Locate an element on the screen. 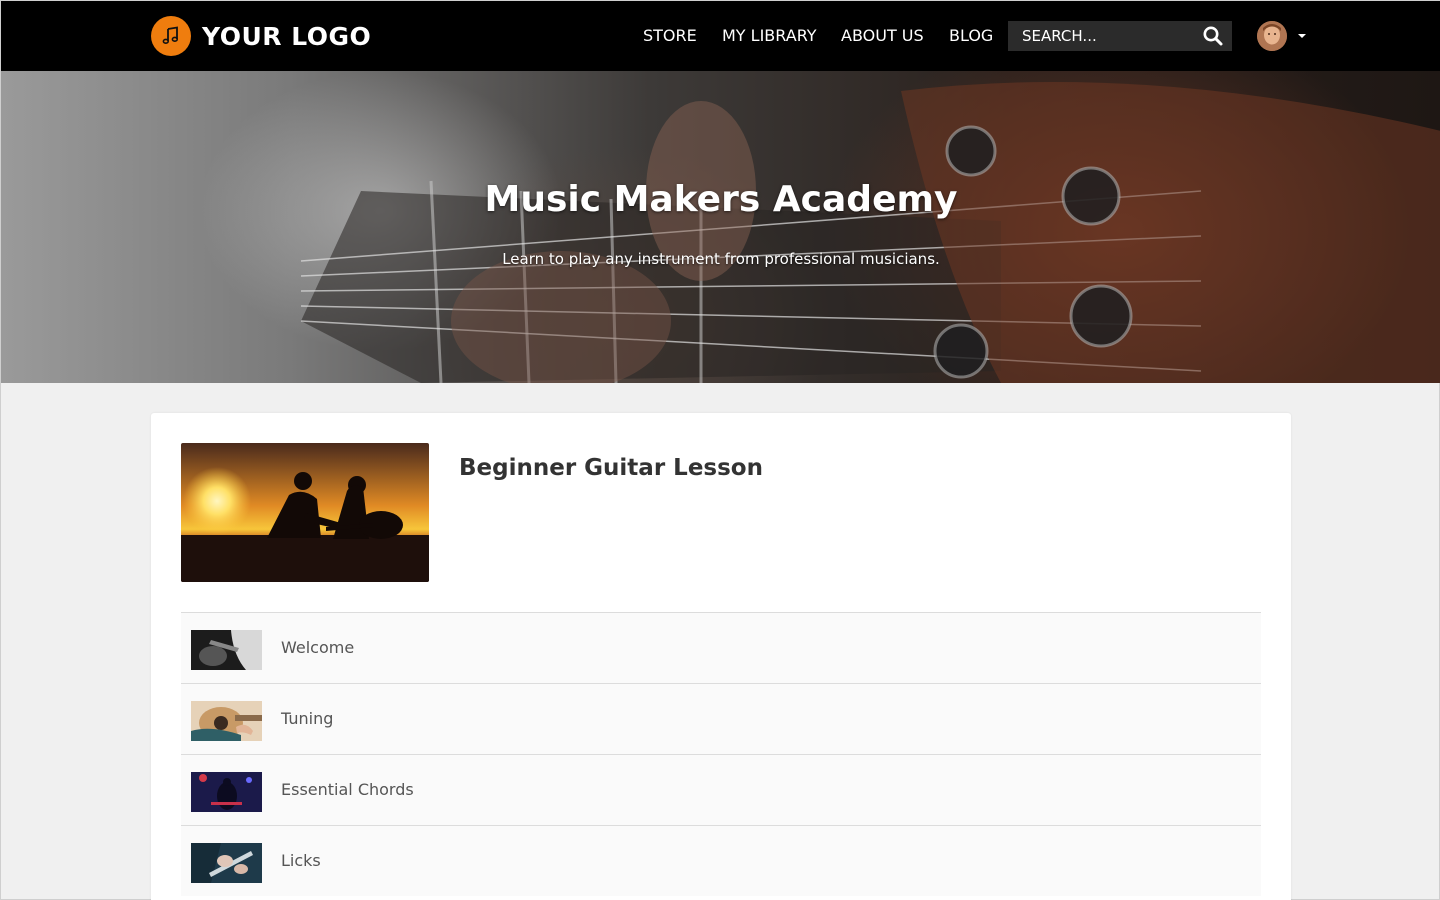 This screenshot has width=1440, height=900. lesson-label: Licks is located at coordinates (301, 860).